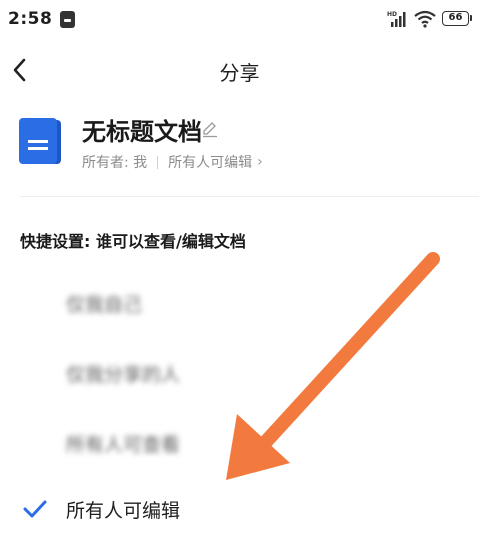  I want to click on page-title: 分享, so click(239, 73).